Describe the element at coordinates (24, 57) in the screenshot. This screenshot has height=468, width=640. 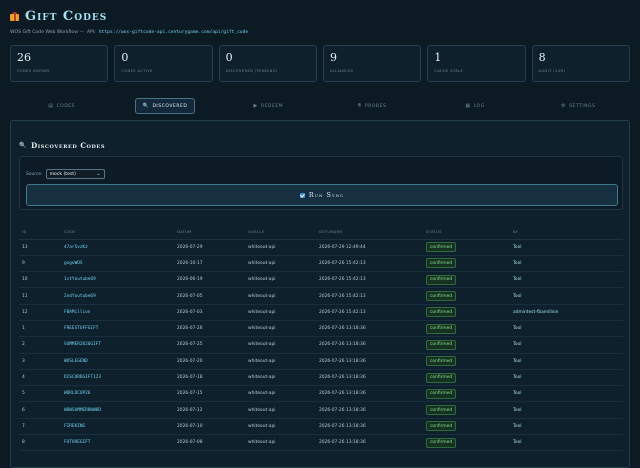
I see `stat-value: 26` at that location.